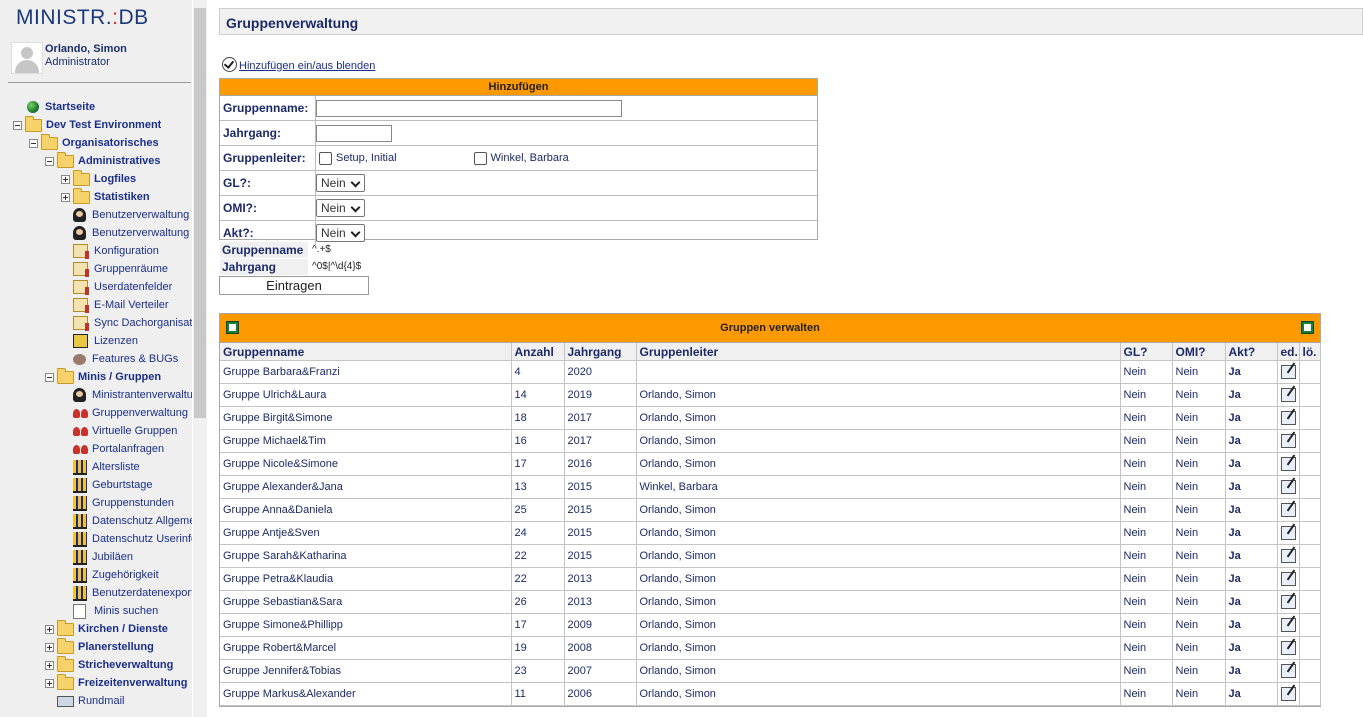 This screenshot has width=1363, height=717. Describe the element at coordinates (1199, 352) in the screenshot. I see `column-header: OMI?` at that location.